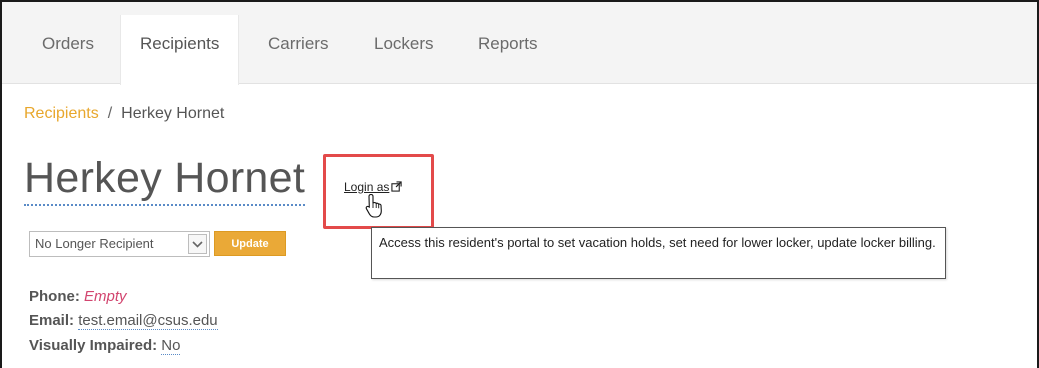  Describe the element at coordinates (52, 320) in the screenshot. I see `email-label: Email:` at that location.